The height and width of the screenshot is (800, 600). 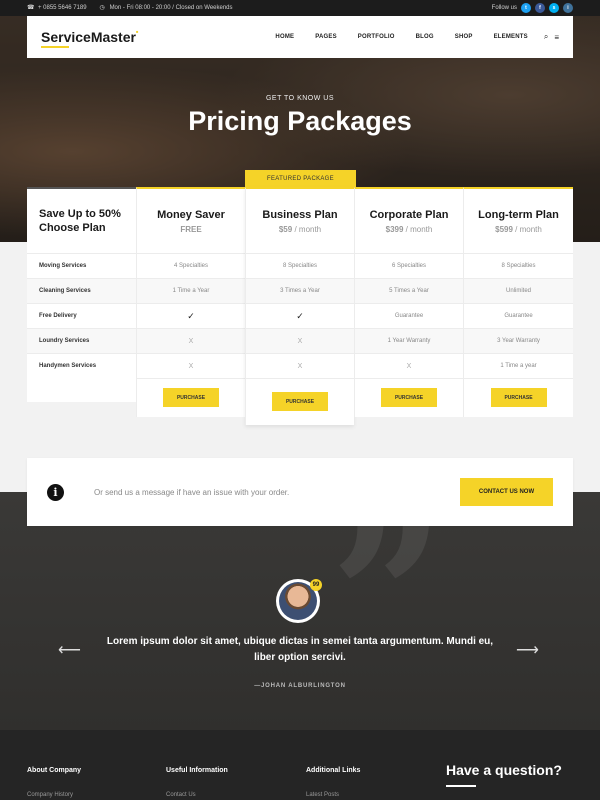 I want to click on plan-cell: 1 Year Warranty, so click(x=409, y=340).